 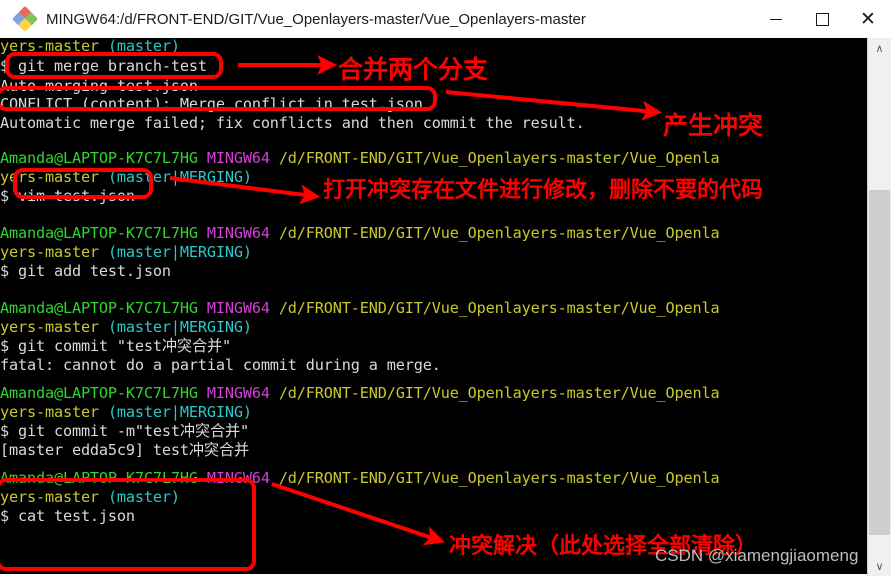 I want to click on window-controls: ✕, so click(x=822, y=19).